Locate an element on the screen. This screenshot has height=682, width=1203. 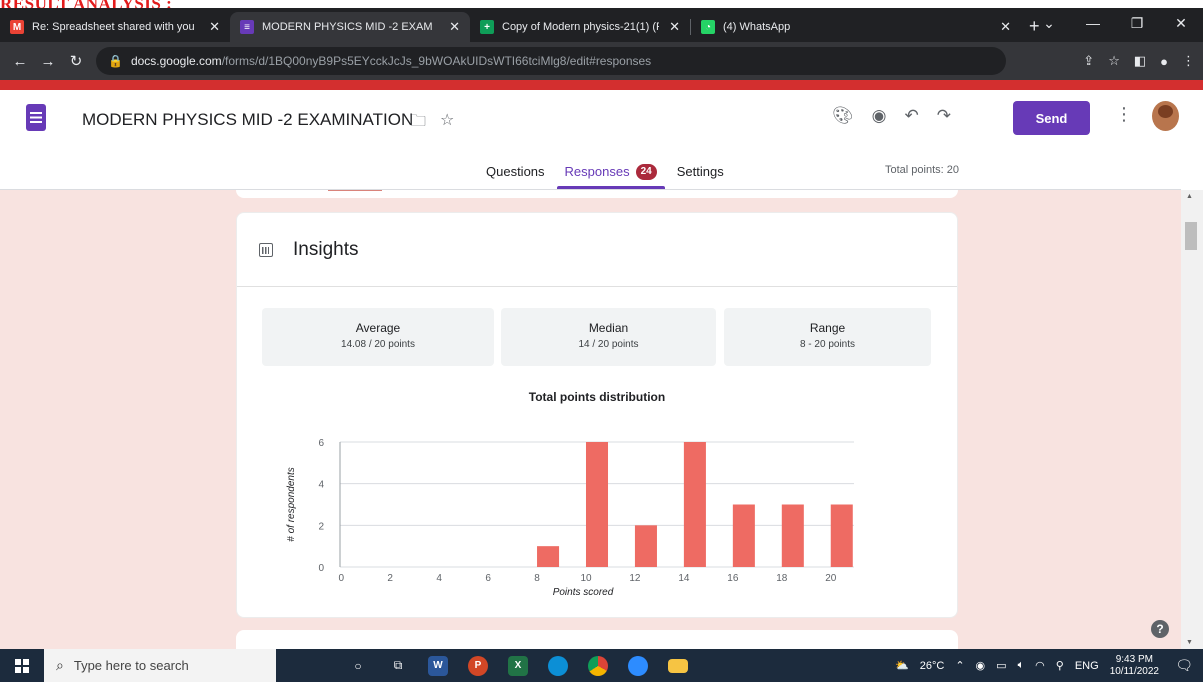
y-tick-label: 4 is located at coordinates (321, 485).